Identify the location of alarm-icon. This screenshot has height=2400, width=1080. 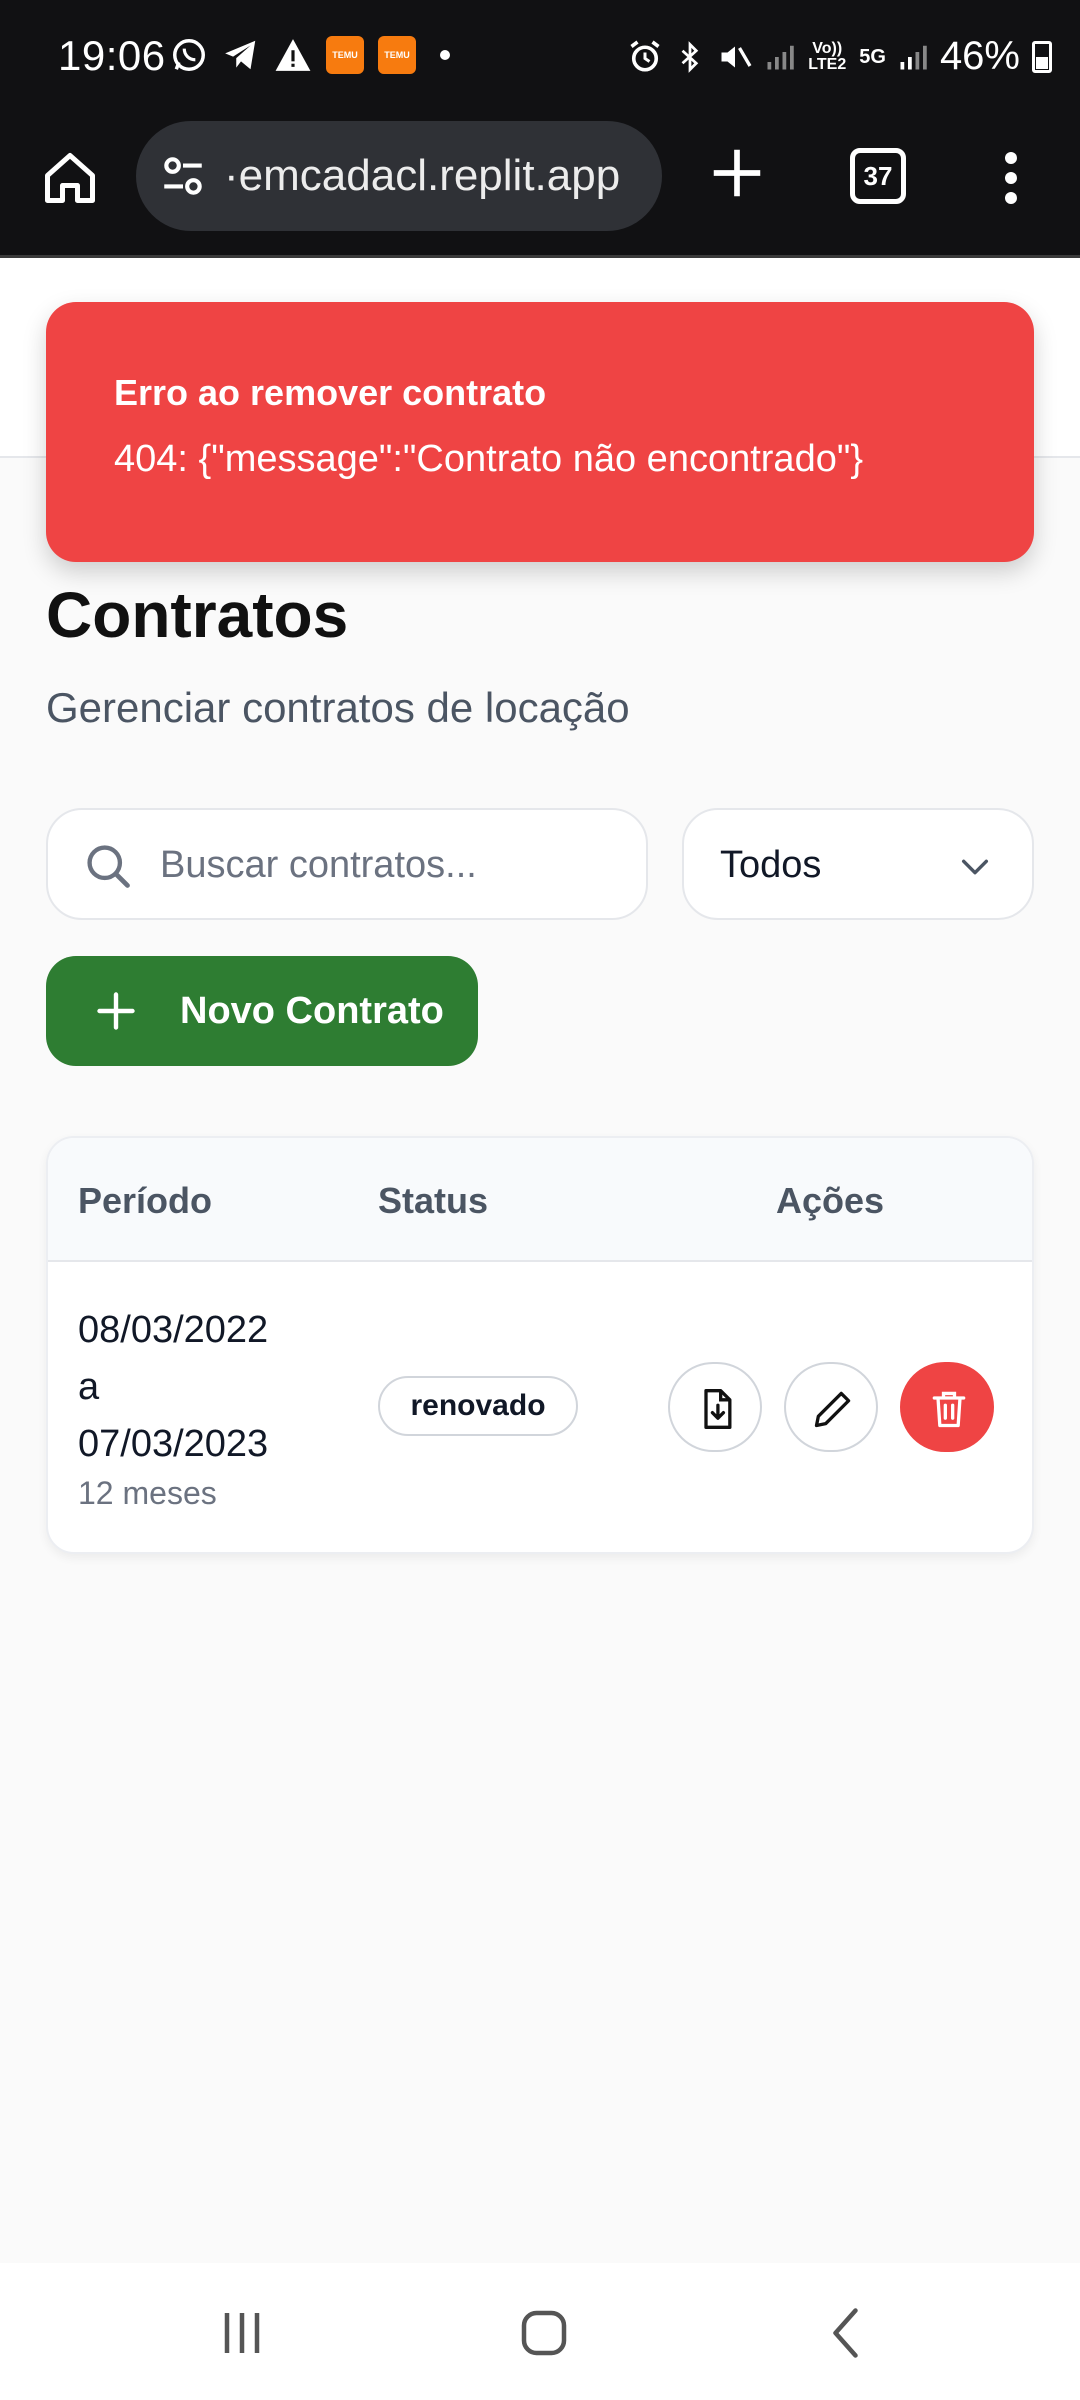
(645, 56).